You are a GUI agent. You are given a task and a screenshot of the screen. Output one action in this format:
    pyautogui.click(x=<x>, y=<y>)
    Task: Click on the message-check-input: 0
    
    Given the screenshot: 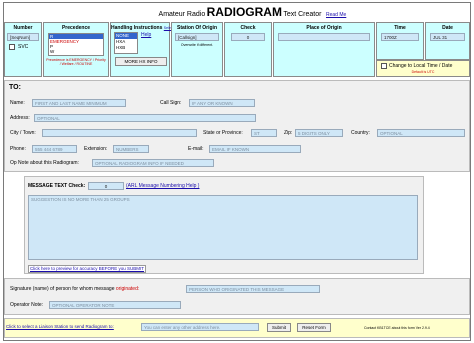 What is the action you would take?
    pyautogui.click(x=106, y=186)
    